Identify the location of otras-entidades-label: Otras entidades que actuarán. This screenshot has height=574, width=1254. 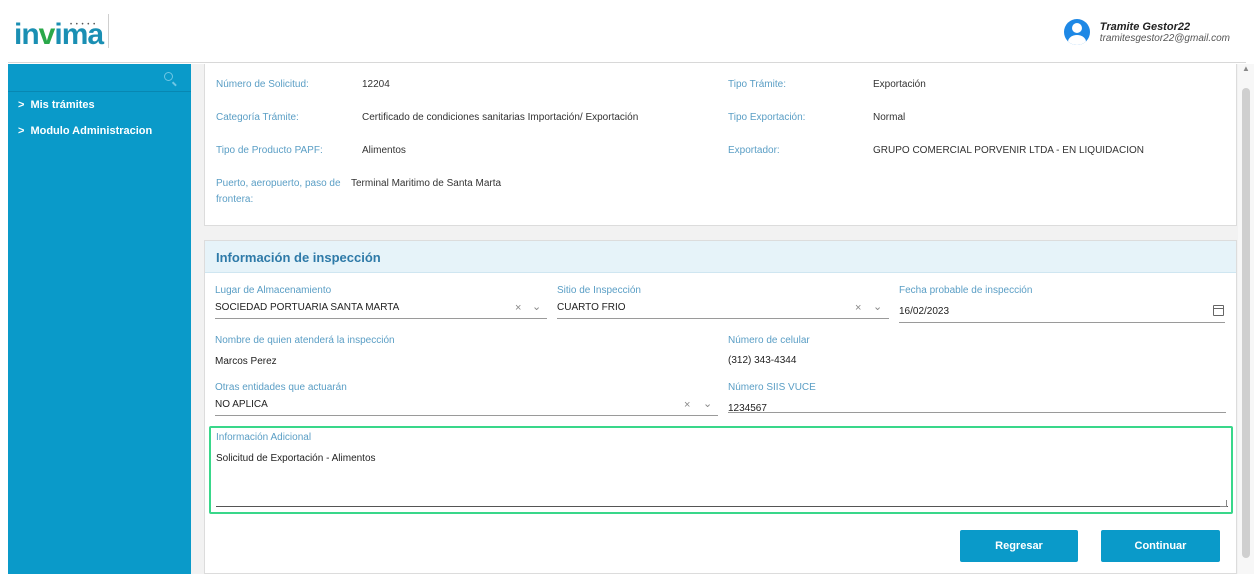
(281, 387).